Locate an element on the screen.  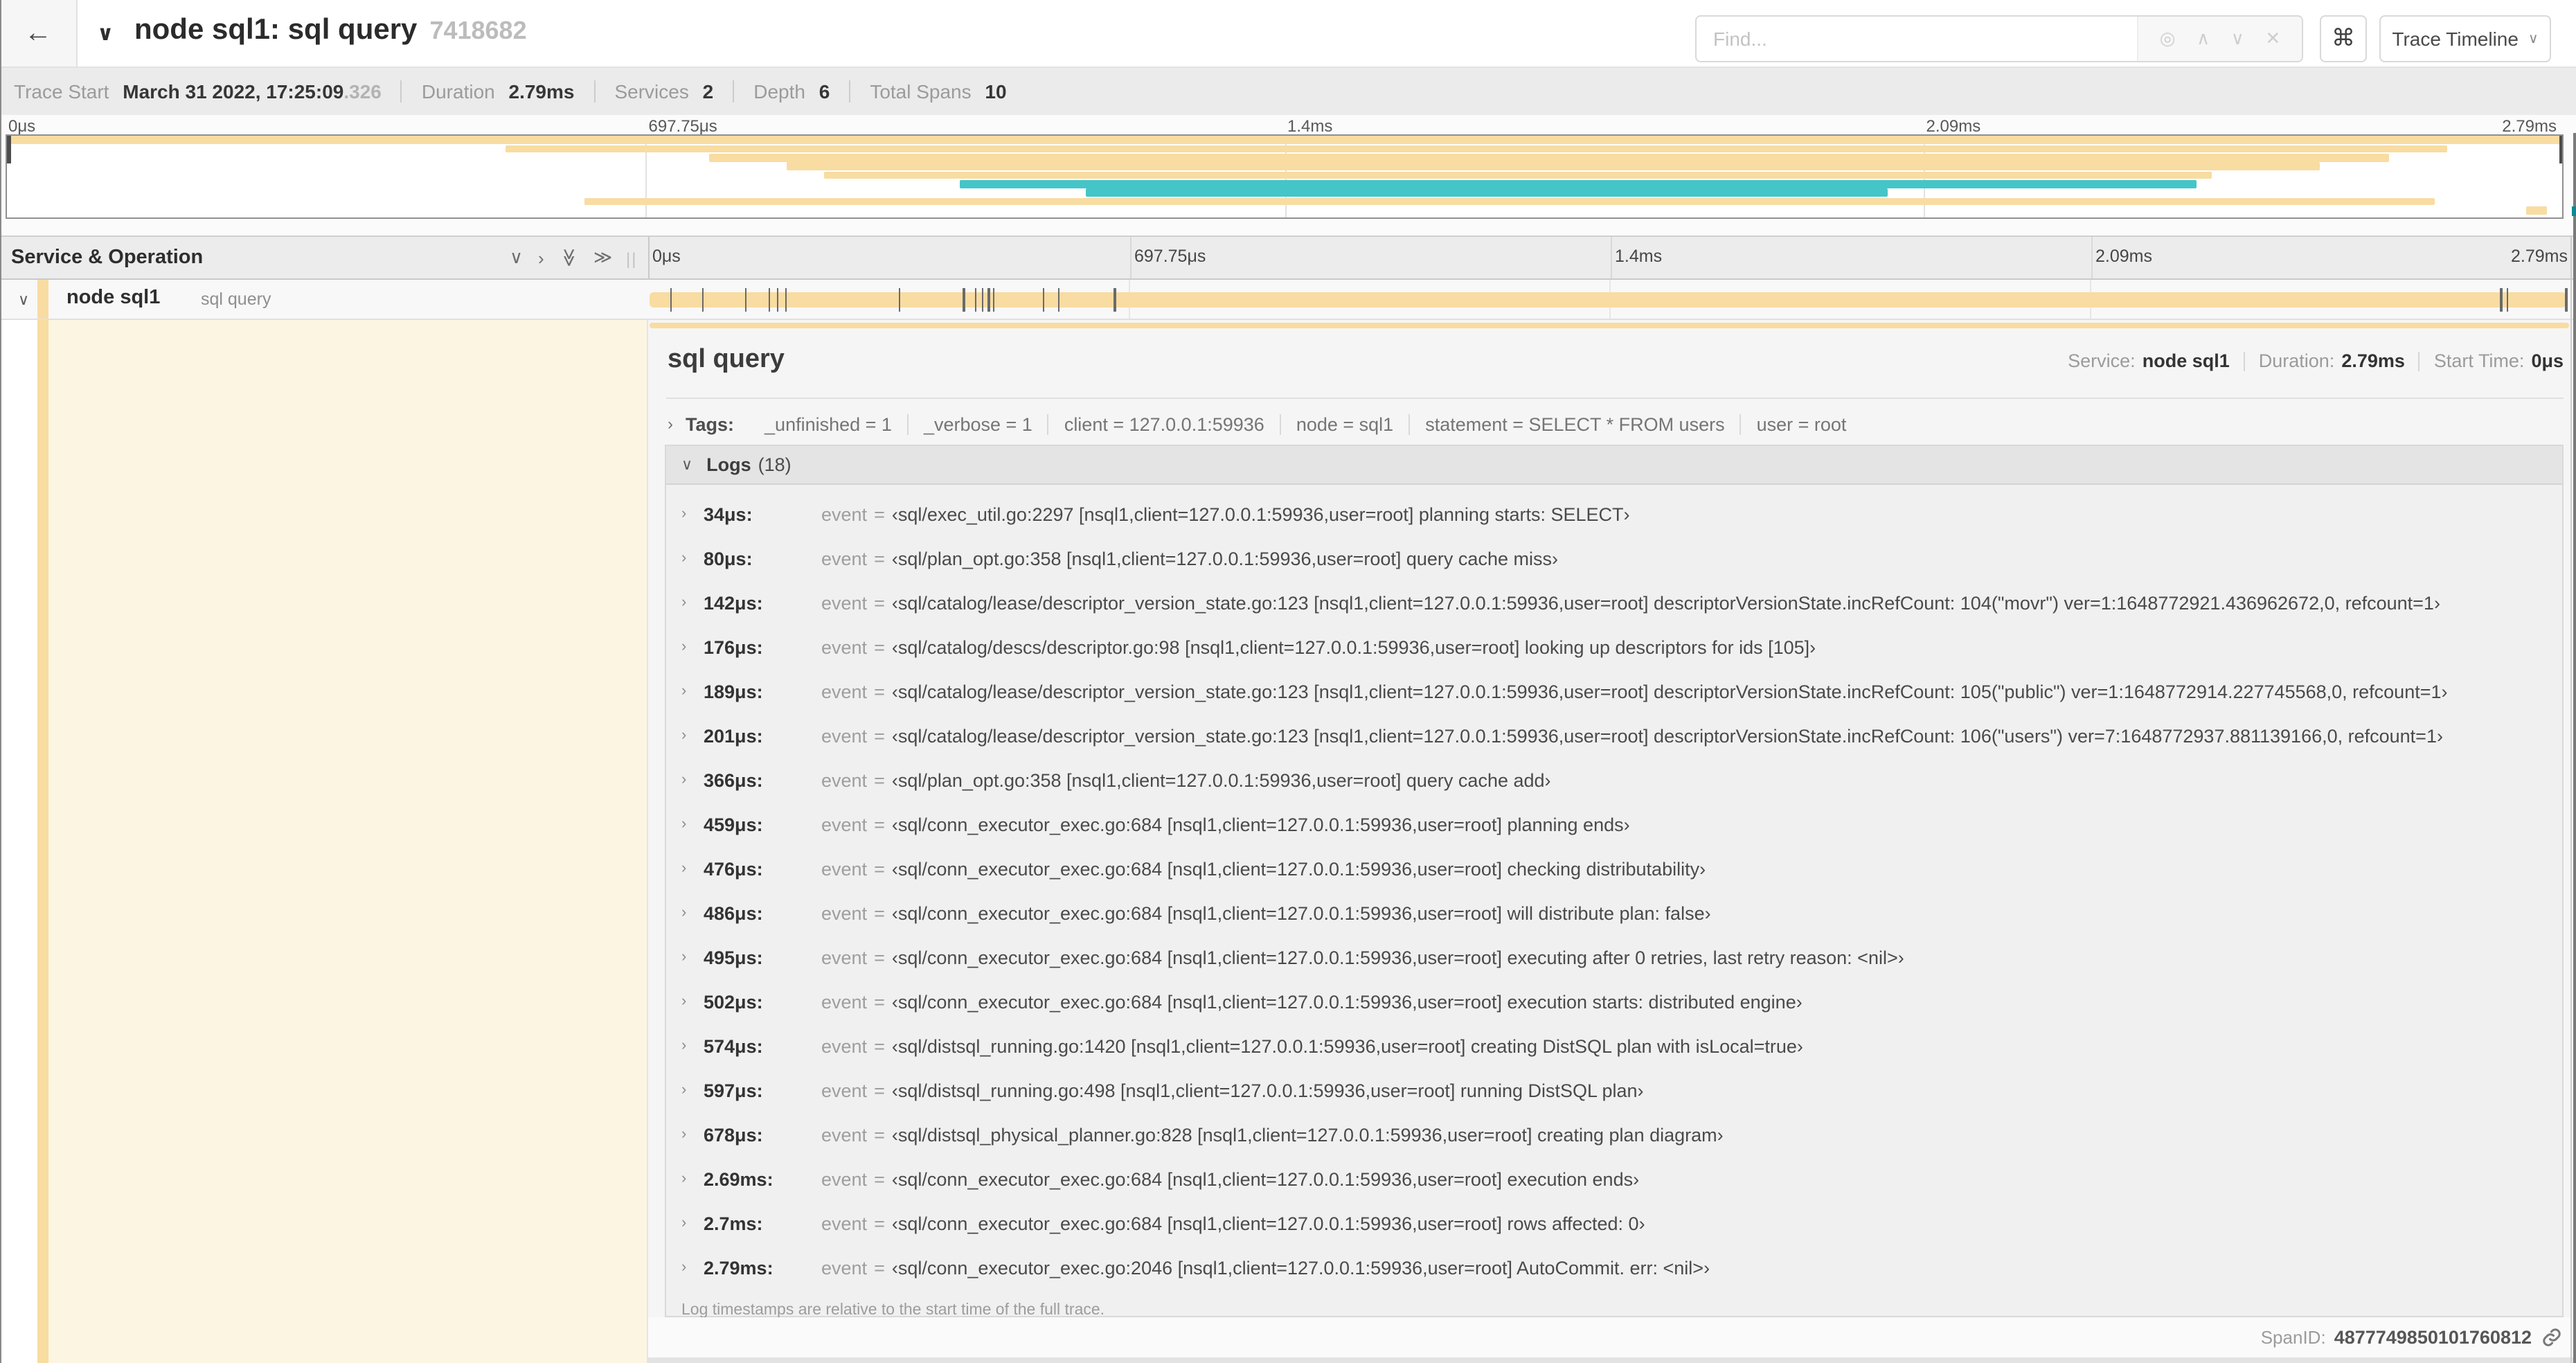
tags-expand-icon: › is located at coordinates (670, 424).